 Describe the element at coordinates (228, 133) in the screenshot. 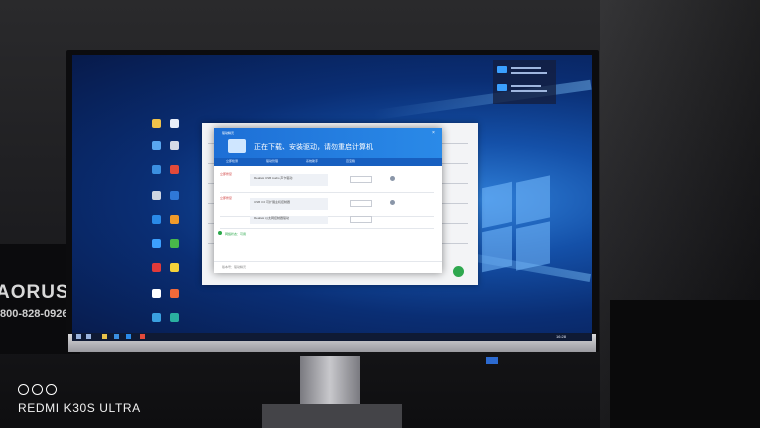

I see `installer-app-name: 驱动精灵` at that location.